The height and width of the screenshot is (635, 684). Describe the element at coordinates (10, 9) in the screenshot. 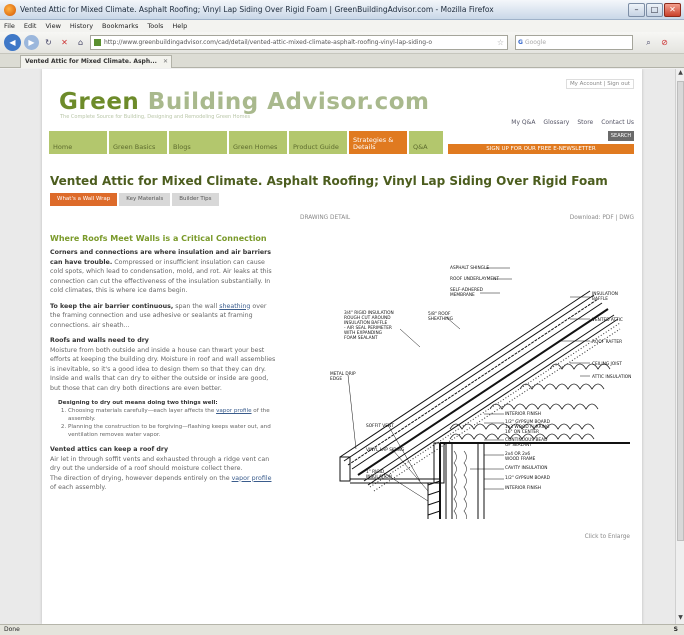

I see `firefox-icon` at that location.